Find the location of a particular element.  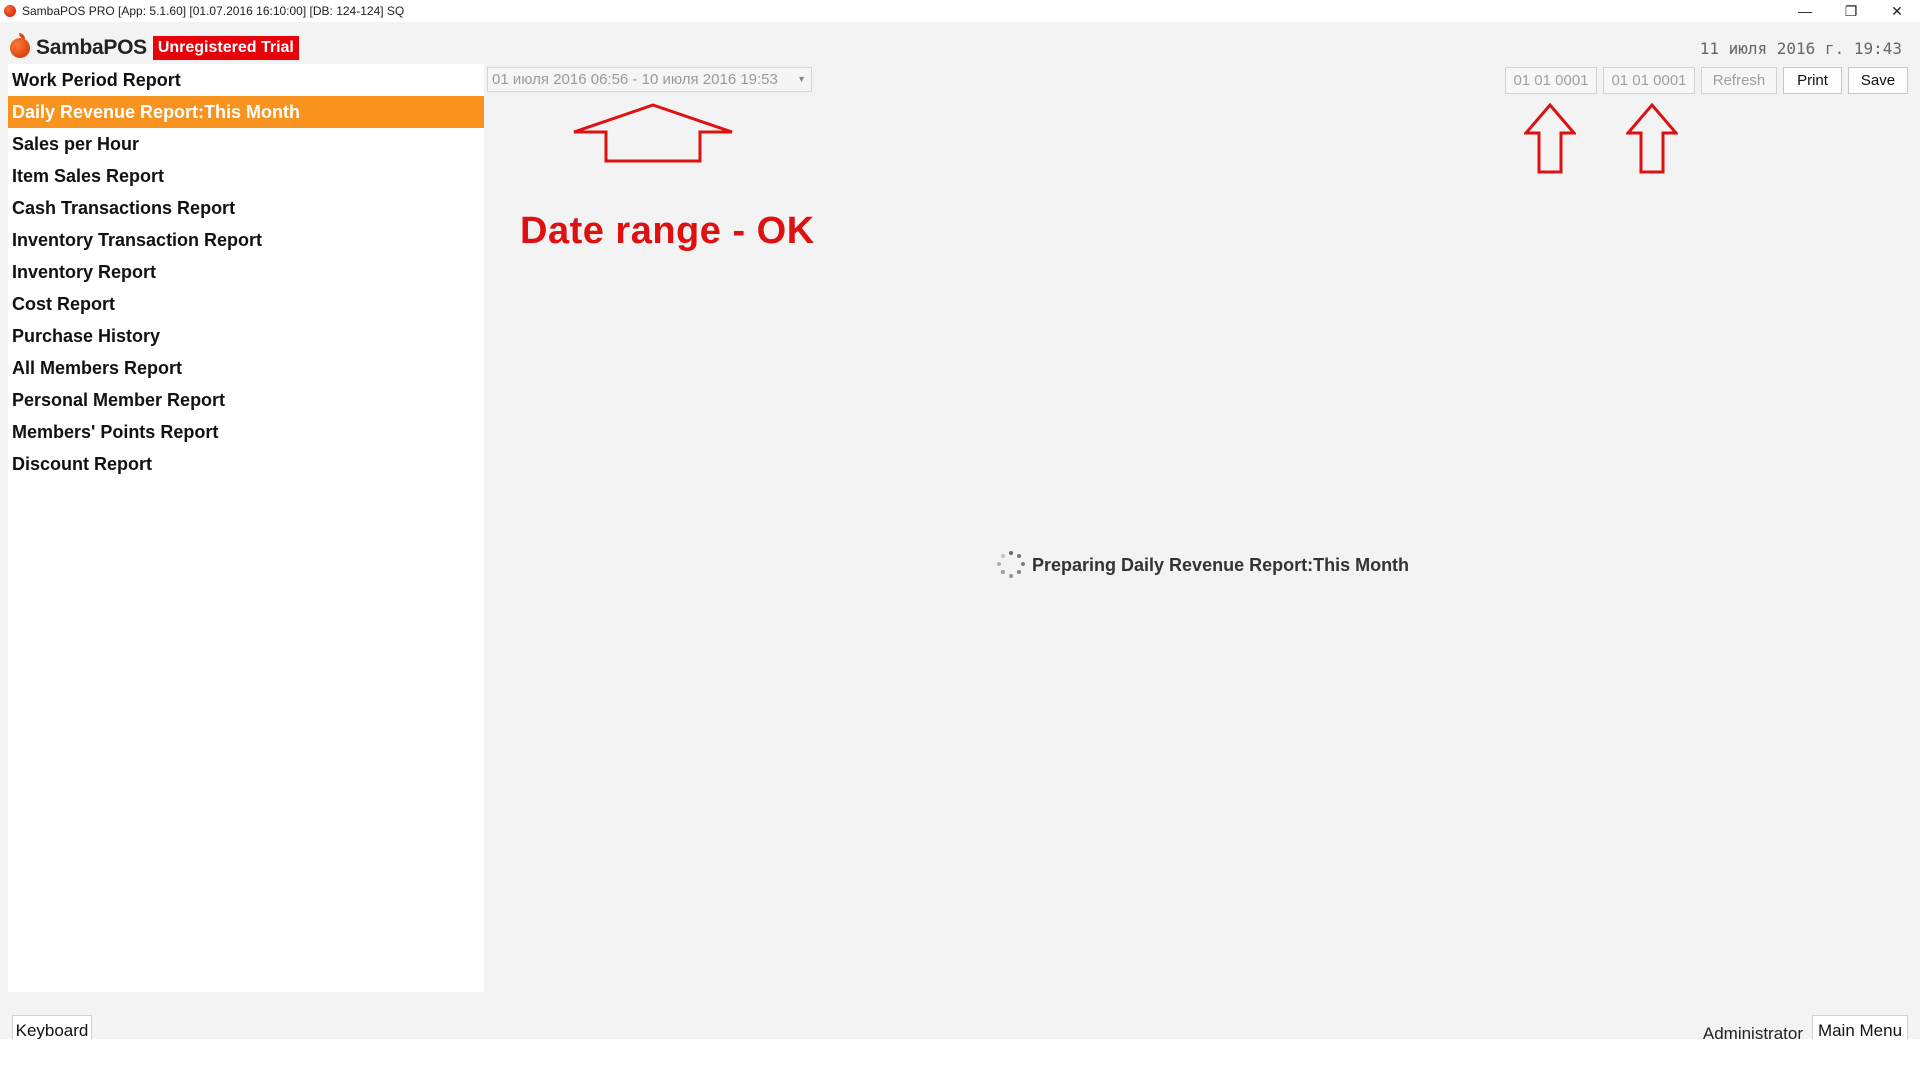

sidebar-item-daily-revenue-report: Daily Revenue Report:This Month is located at coordinates (246, 112).